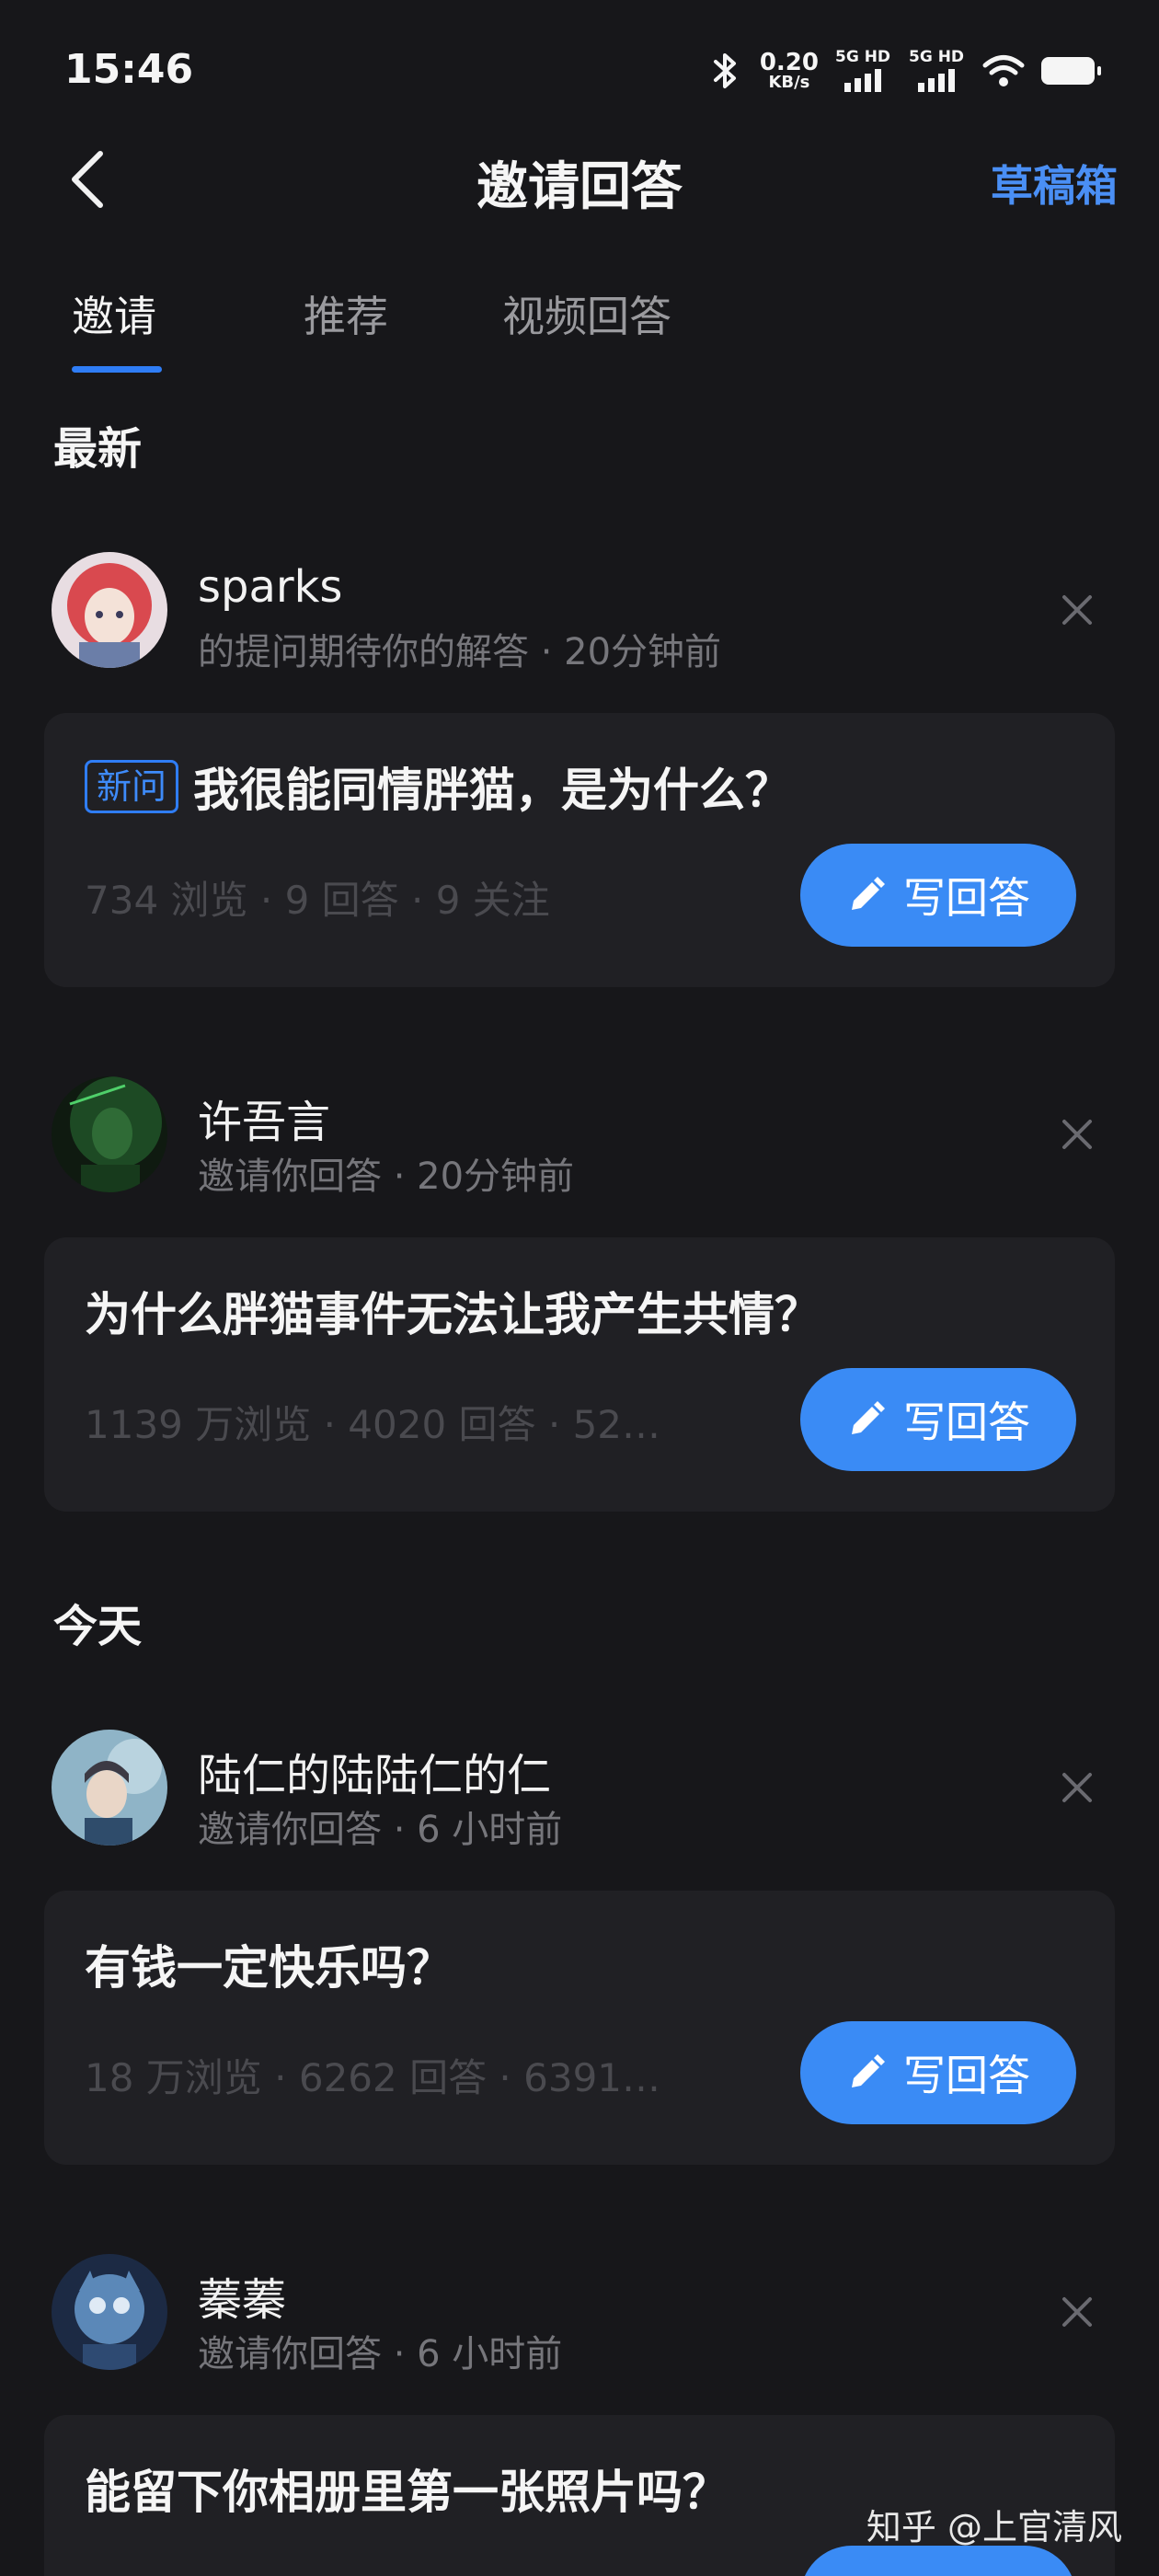  What do you see at coordinates (129, 69) in the screenshot?
I see `status-time: 15:46` at bounding box center [129, 69].